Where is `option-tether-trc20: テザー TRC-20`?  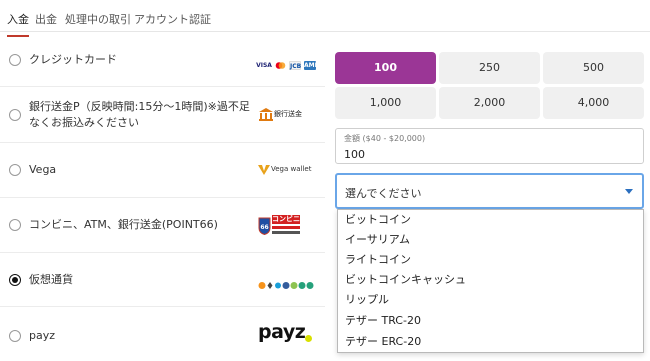
option-tether-trc20: テザー TRC-20 is located at coordinates (490, 321).